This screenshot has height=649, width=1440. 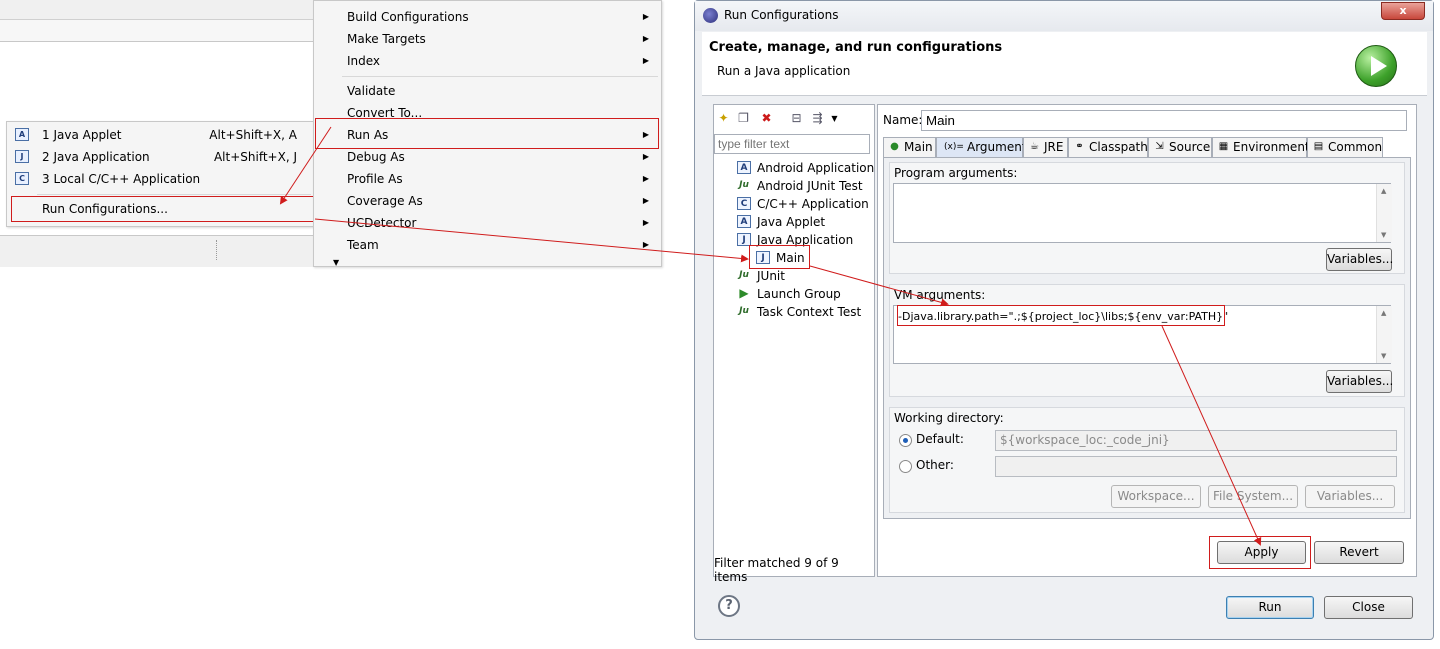 What do you see at coordinates (766, 118) in the screenshot?
I see `delete-icon: ✖` at bounding box center [766, 118].